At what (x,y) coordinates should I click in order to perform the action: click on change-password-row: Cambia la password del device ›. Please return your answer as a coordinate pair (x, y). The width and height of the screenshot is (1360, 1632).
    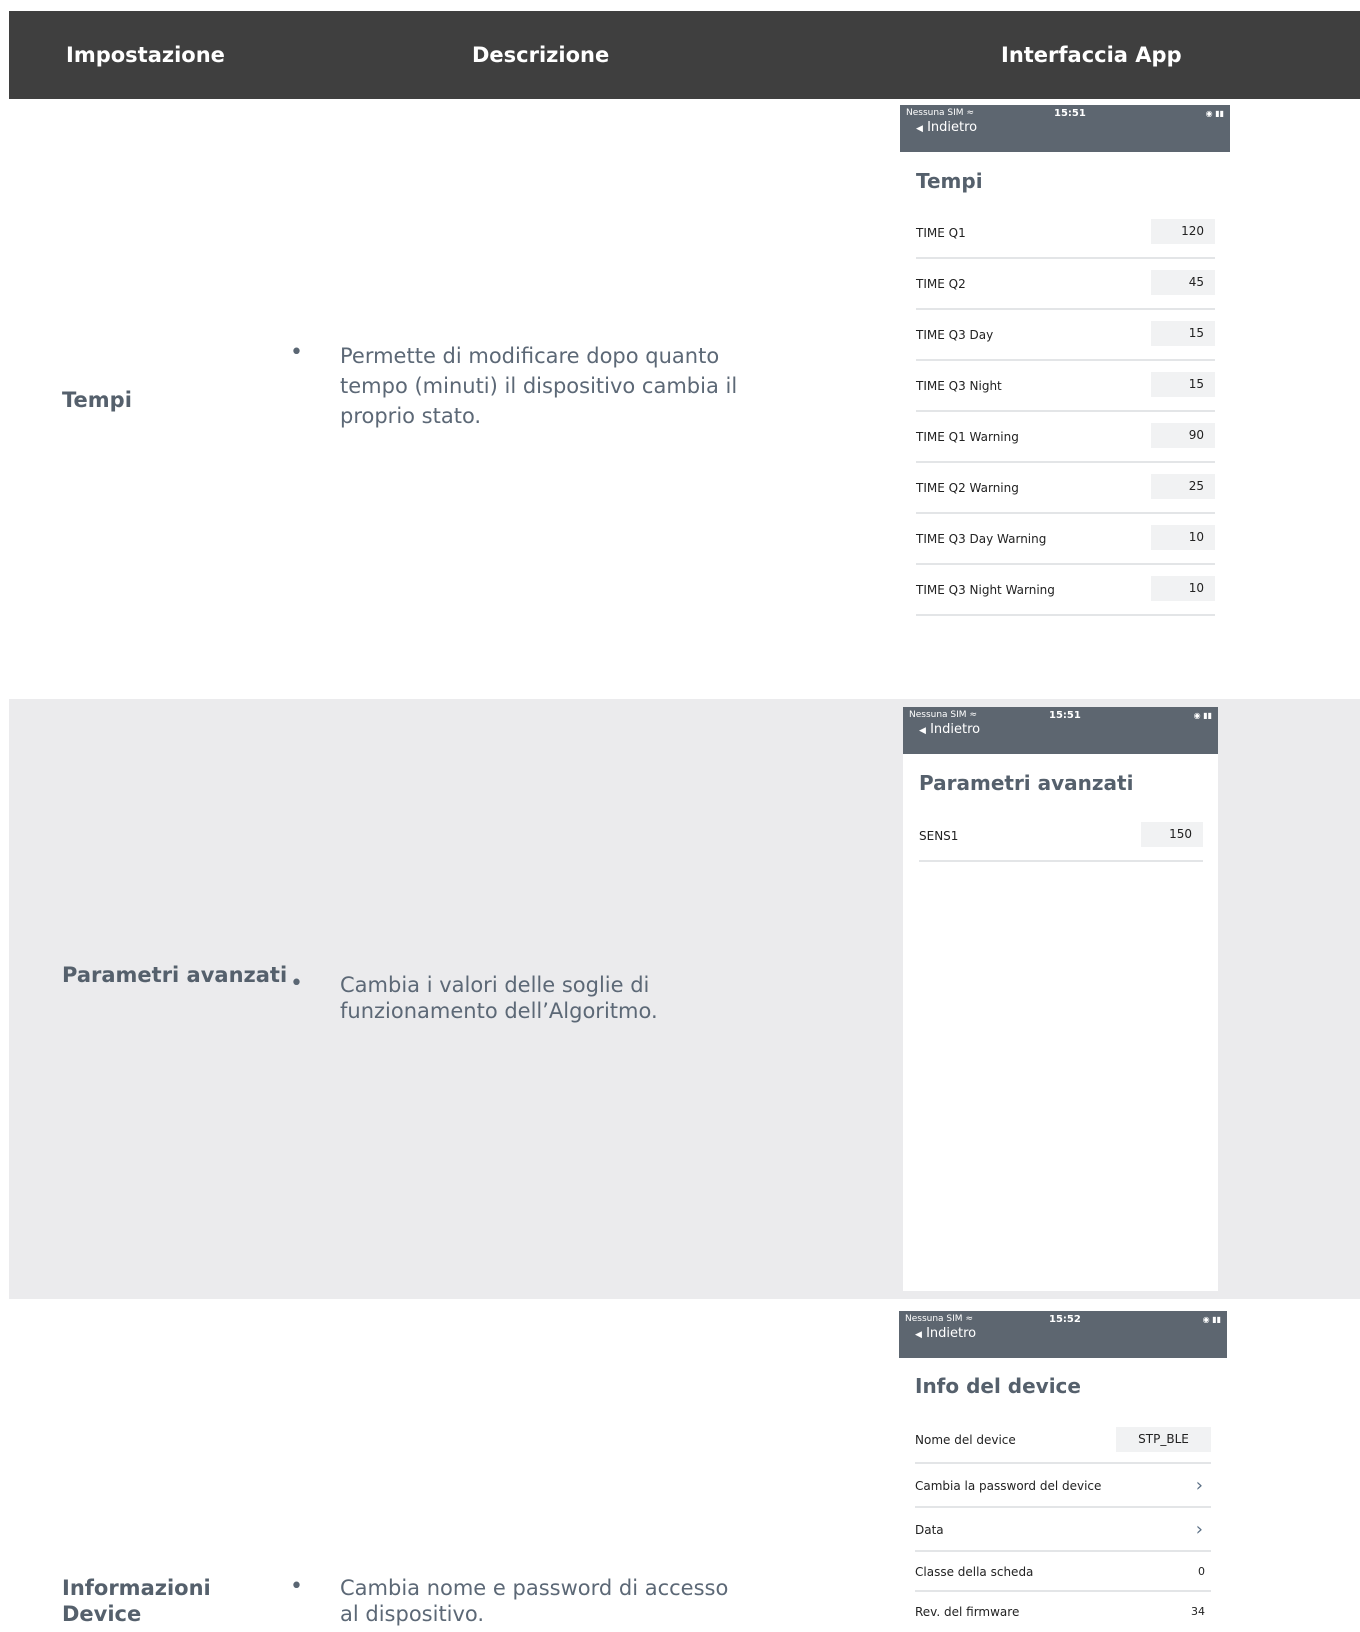
    Looking at the image, I should click on (1063, 1486).